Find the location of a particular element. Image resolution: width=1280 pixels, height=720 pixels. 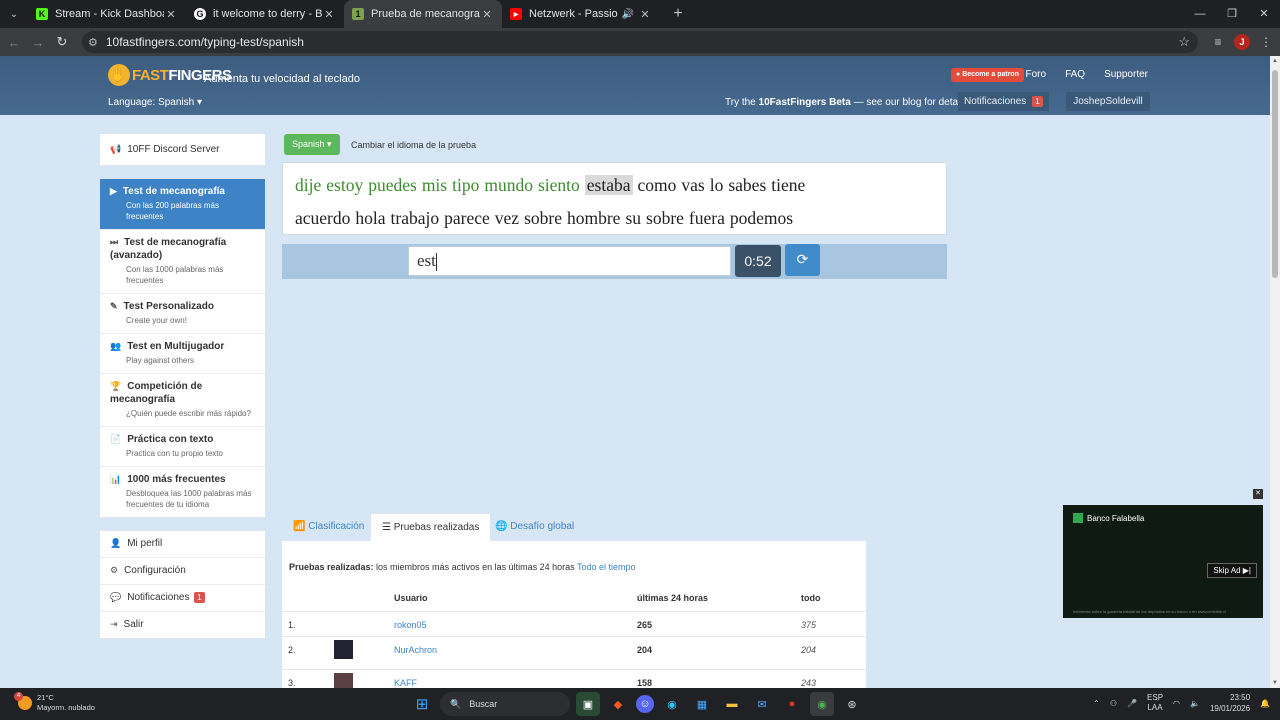

maximize-icon: ❐ is located at coordinates (1232, 14).